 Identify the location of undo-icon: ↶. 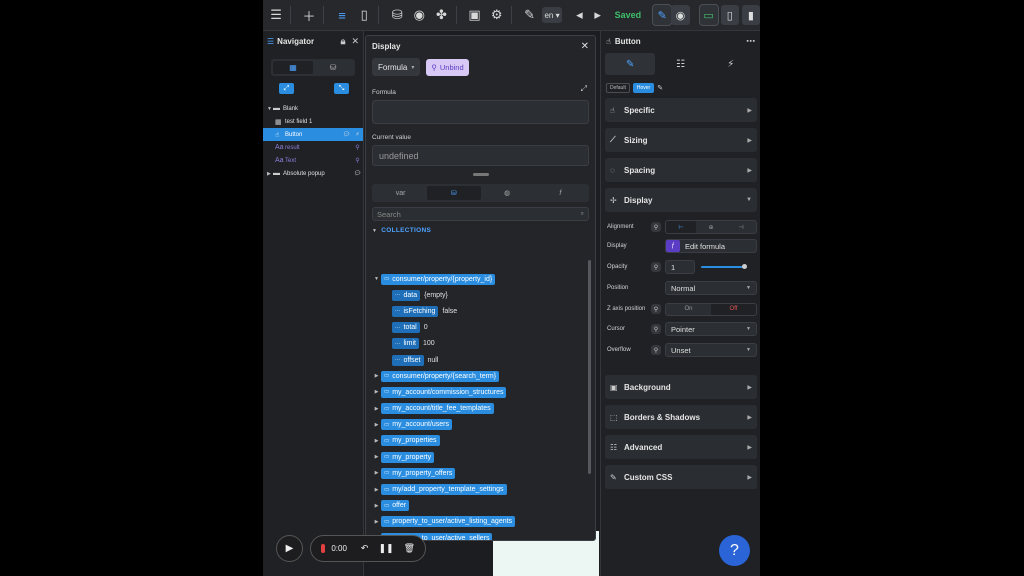
(365, 548).